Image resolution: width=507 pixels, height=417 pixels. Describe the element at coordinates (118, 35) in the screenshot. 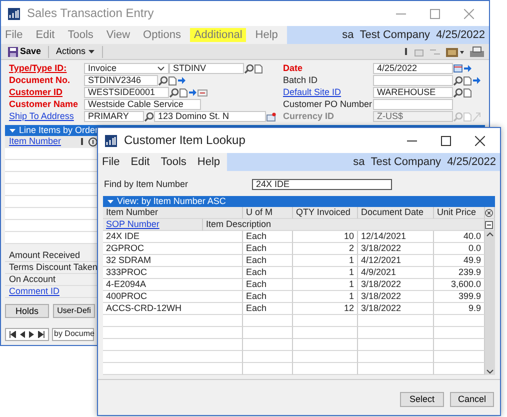

I see `menu-item: View` at that location.